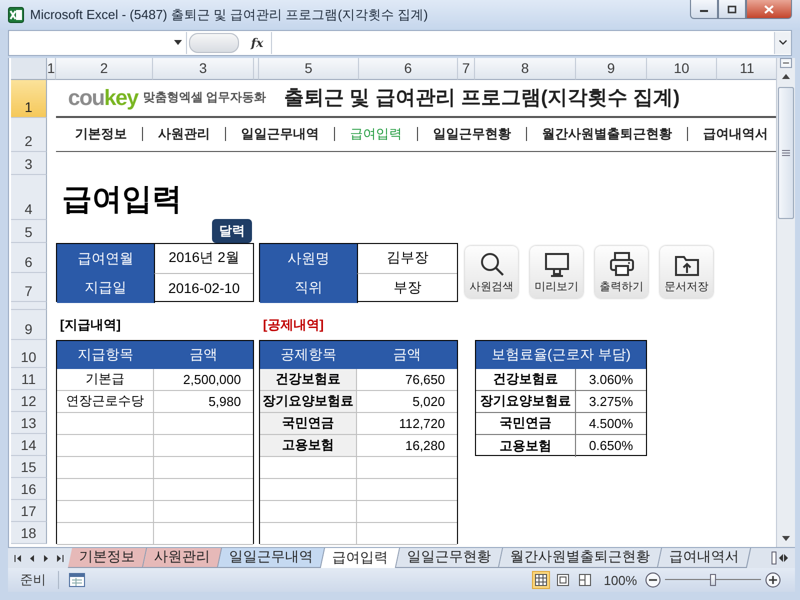  Describe the element at coordinates (29, 325) in the screenshot. I see `row-header: 9` at that location.